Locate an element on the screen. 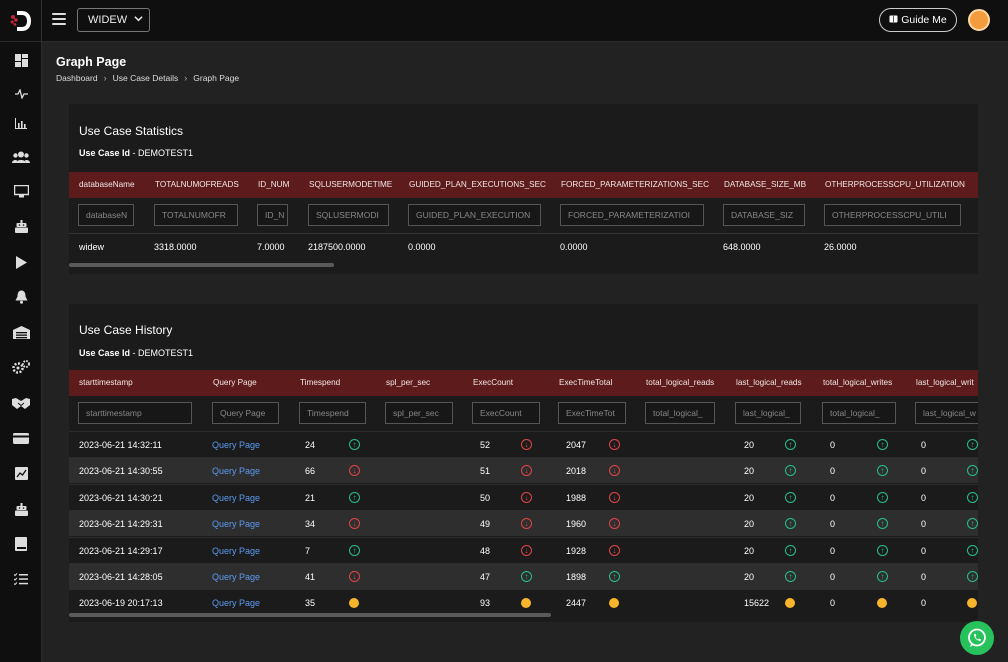 The height and width of the screenshot is (662, 1008). column-header: SQLUSERMODETIME is located at coordinates (350, 185).